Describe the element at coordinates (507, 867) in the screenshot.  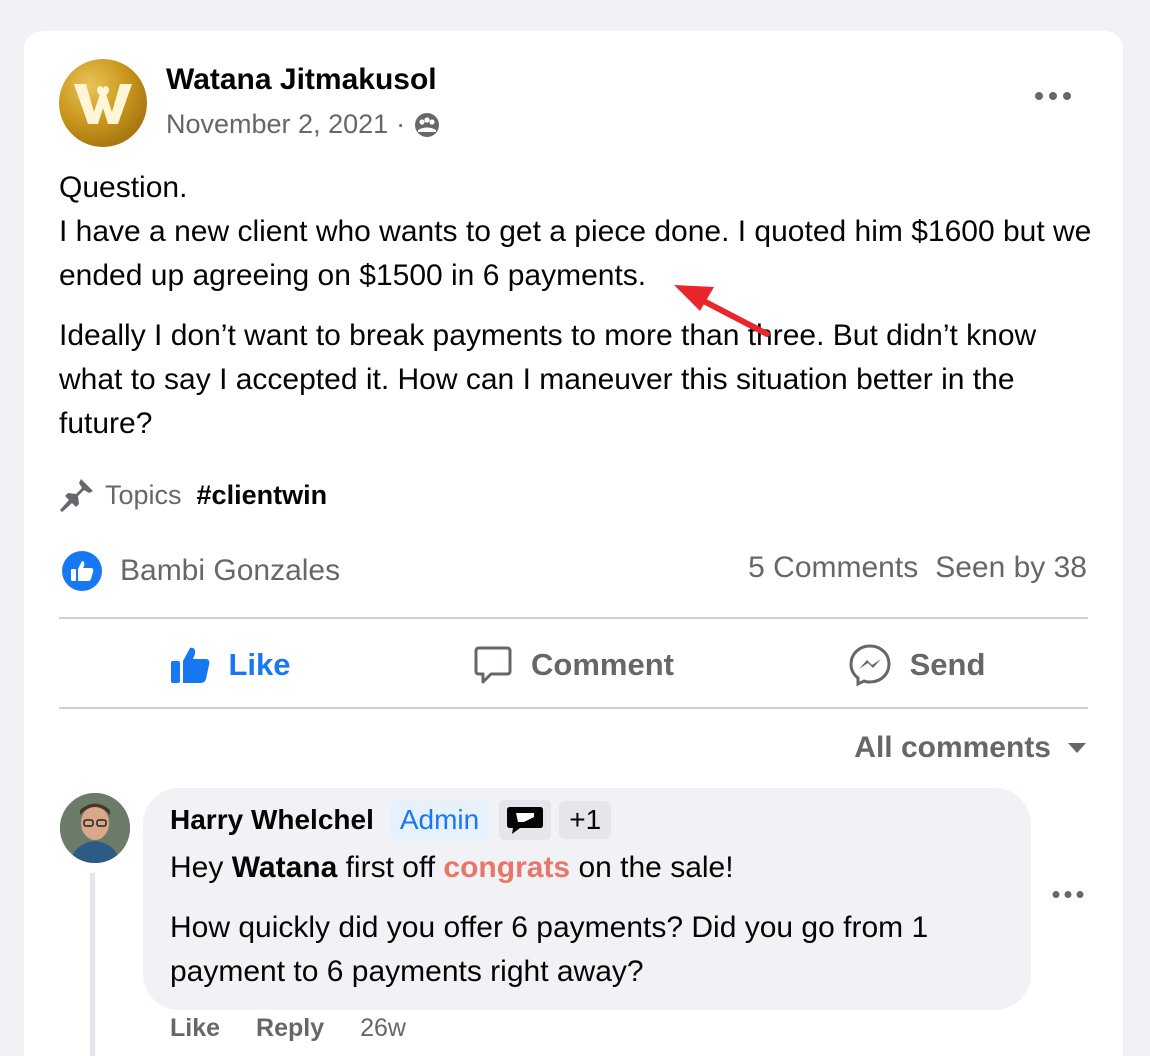
I see `highlight-word: congrats` at that location.